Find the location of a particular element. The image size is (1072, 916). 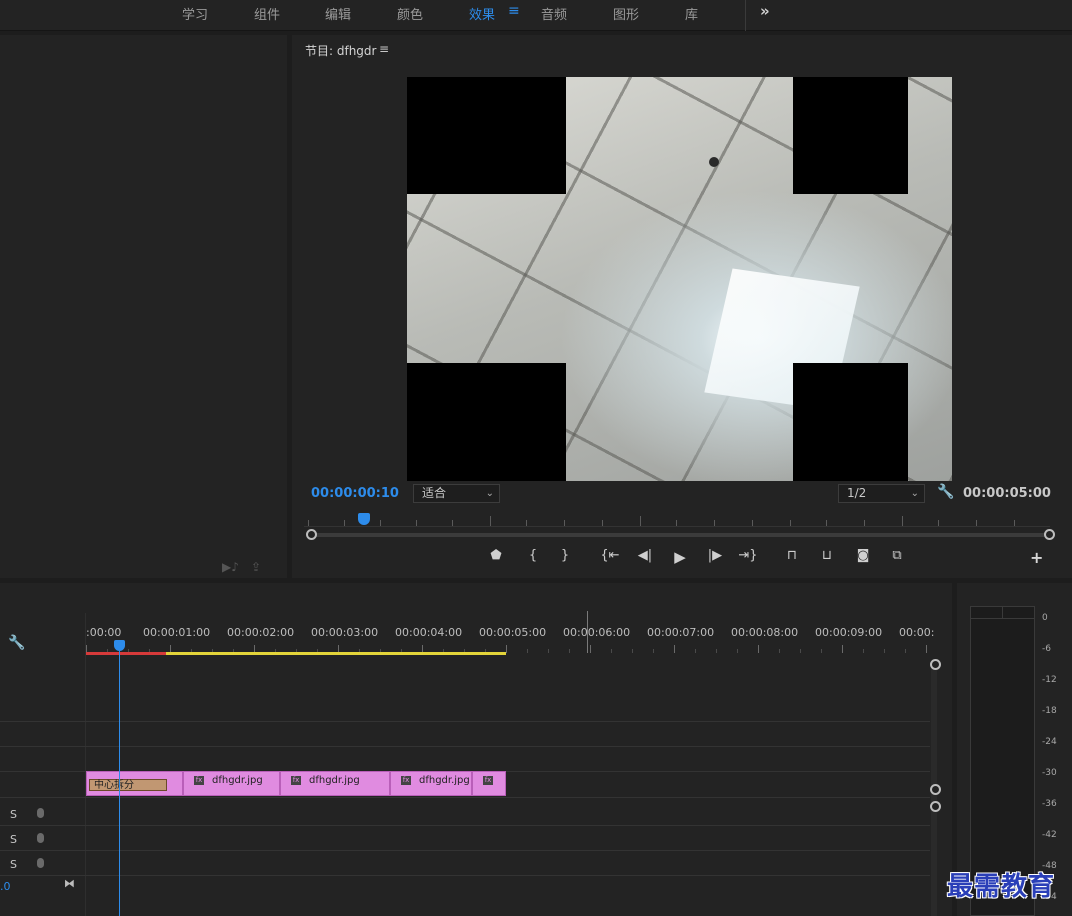

extract-icon: ⊔ is located at coordinates (827, 555).